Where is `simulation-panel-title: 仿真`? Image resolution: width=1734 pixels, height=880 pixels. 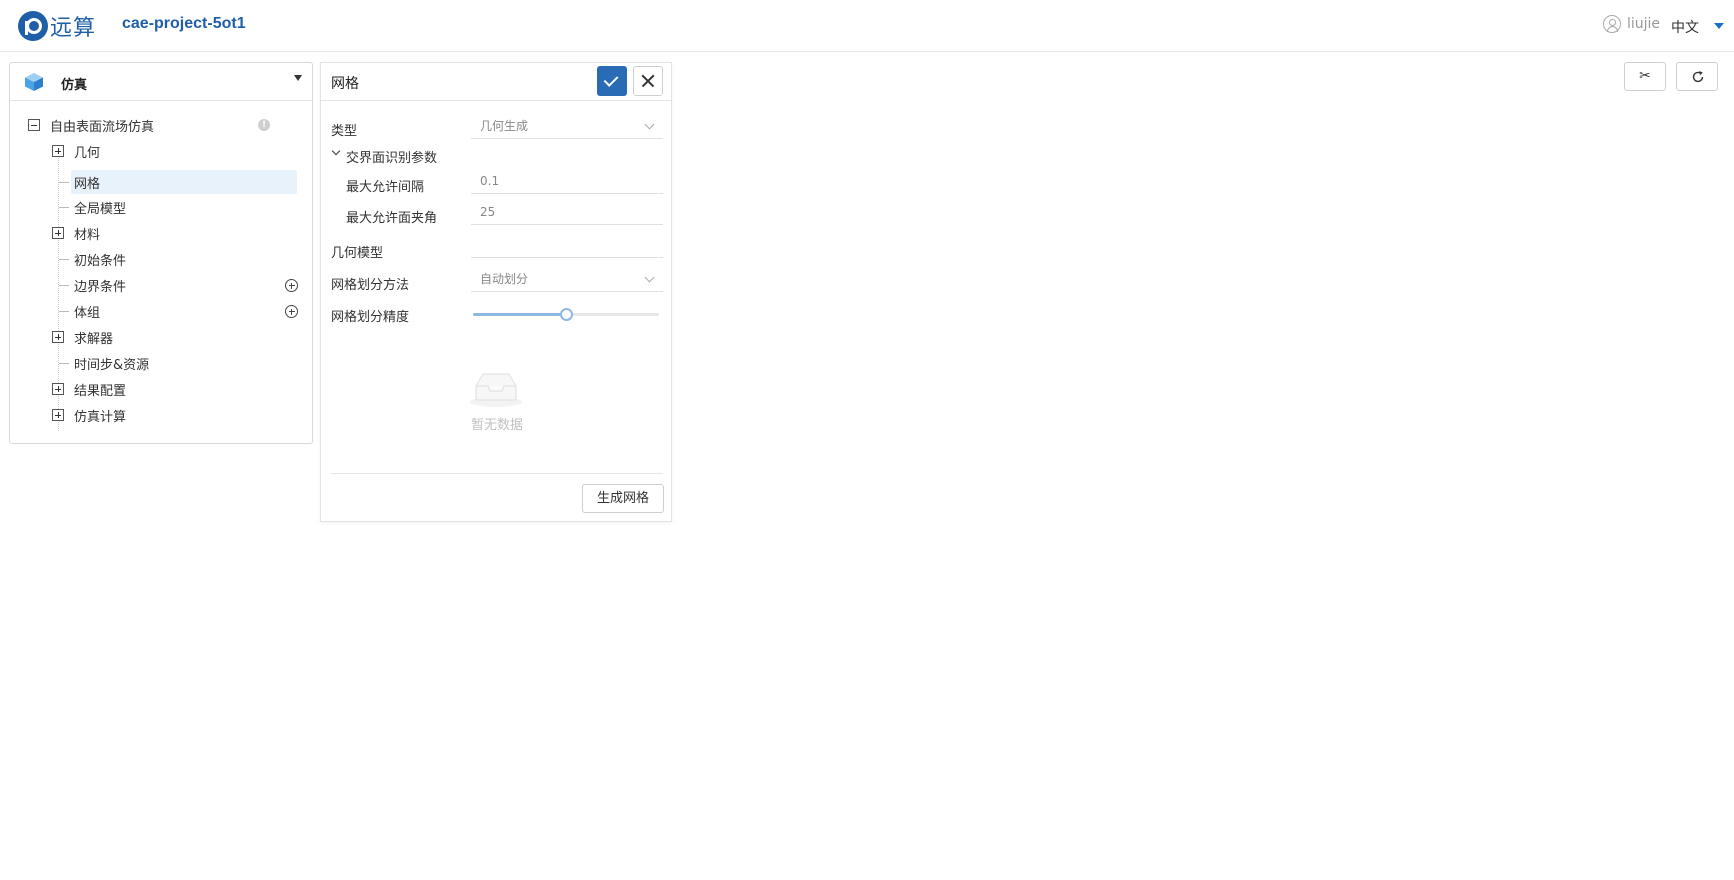 simulation-panel-title: 仿真 is located at coordinates (74, 85).